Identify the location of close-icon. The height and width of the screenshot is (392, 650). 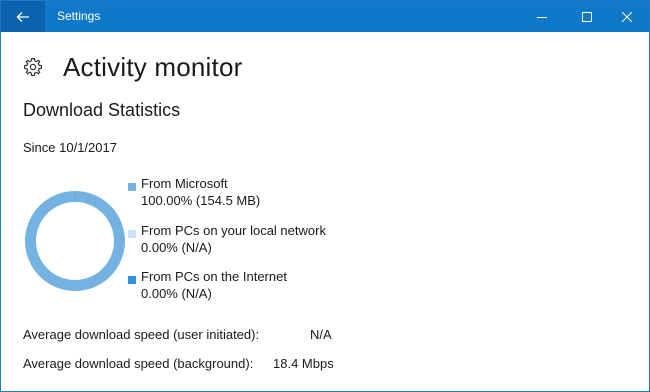
(627, 16).